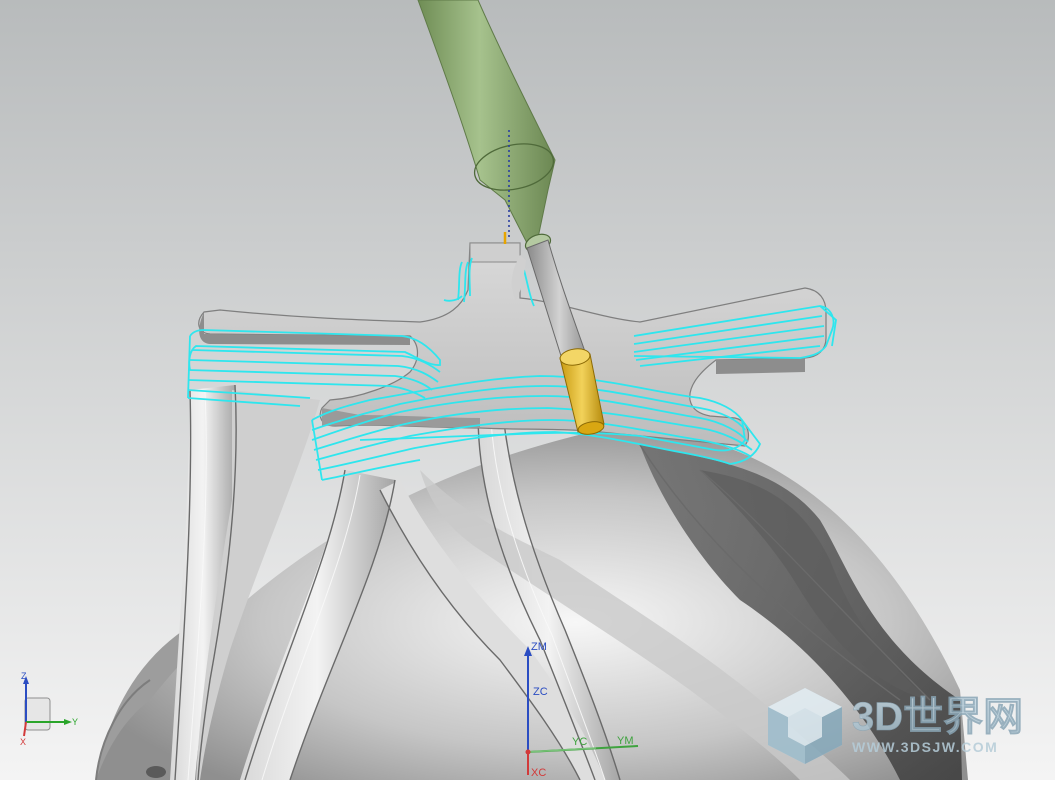  What do you see at coordinates (538, 773) in the screenshot?
I see `xc-label: XC` at bounding box center [538, 773].